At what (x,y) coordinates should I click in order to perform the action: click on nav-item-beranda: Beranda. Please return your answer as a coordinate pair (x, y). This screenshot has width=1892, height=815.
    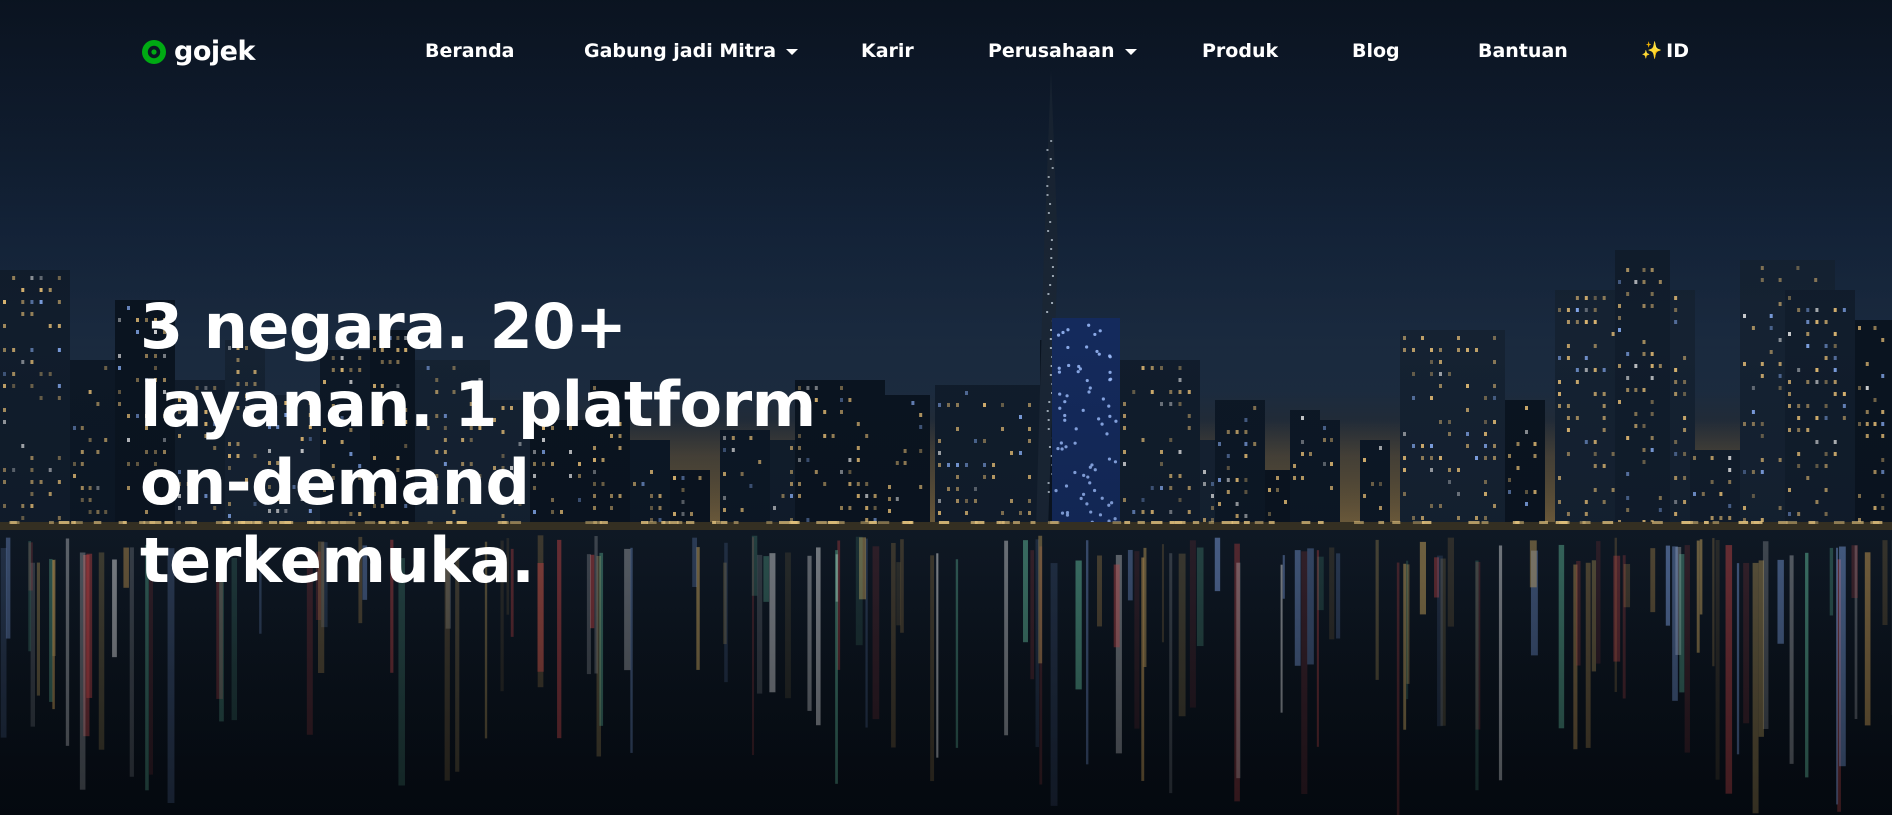
    Looking at the image, I should click on (470, 51).